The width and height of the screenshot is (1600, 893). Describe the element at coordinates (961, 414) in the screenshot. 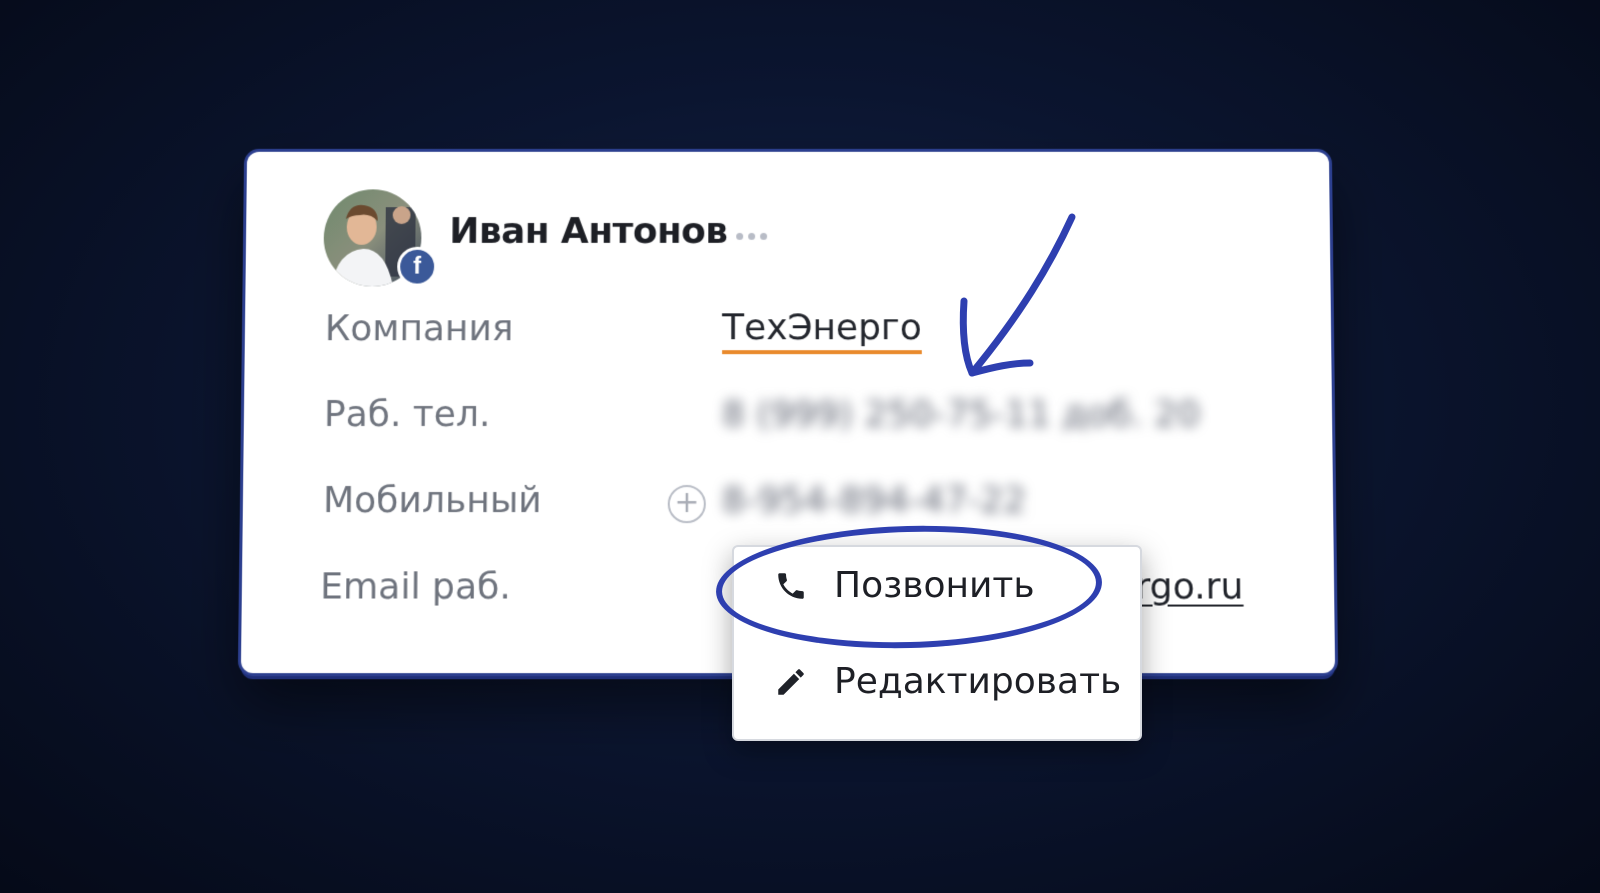

I see `work-phone-value: 8 (999) 250-75-11 доб. 20` at that location.